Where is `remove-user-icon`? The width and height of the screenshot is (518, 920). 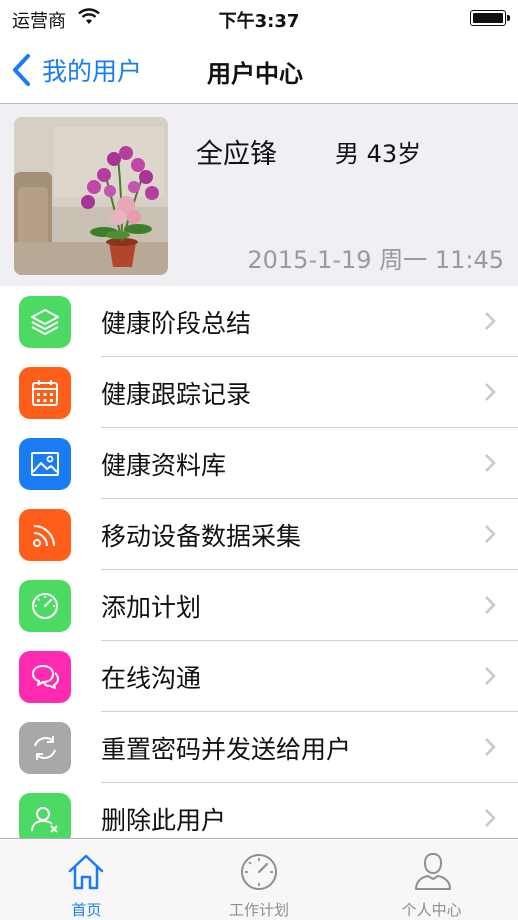
remove-user-icon is located at coordinates (44, 820).